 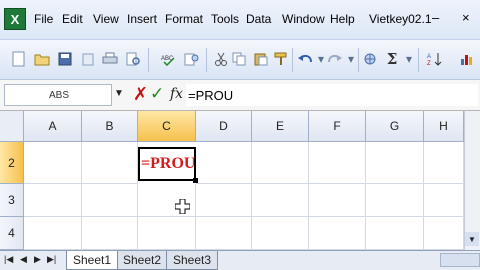 What do you see at coordinates (337, 163) in the screenshot?
I see `cell-f2` at bounding box center [337, 163].